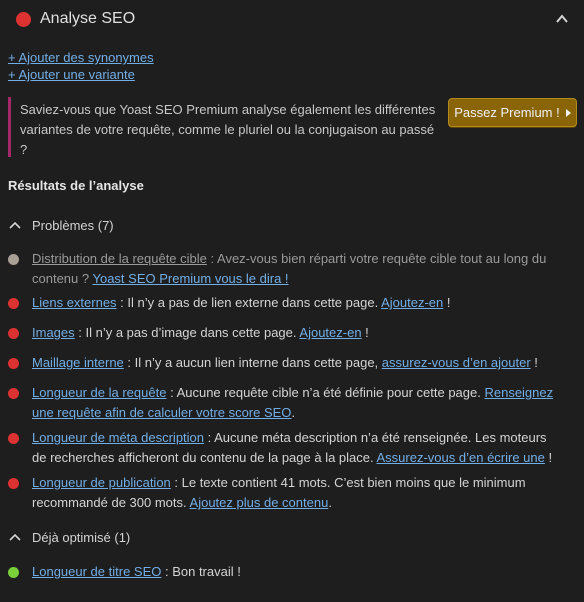  Describe the element at coordinates (201, 571) in the screenshot. I see `good-text: : Bon travail !` at that location.